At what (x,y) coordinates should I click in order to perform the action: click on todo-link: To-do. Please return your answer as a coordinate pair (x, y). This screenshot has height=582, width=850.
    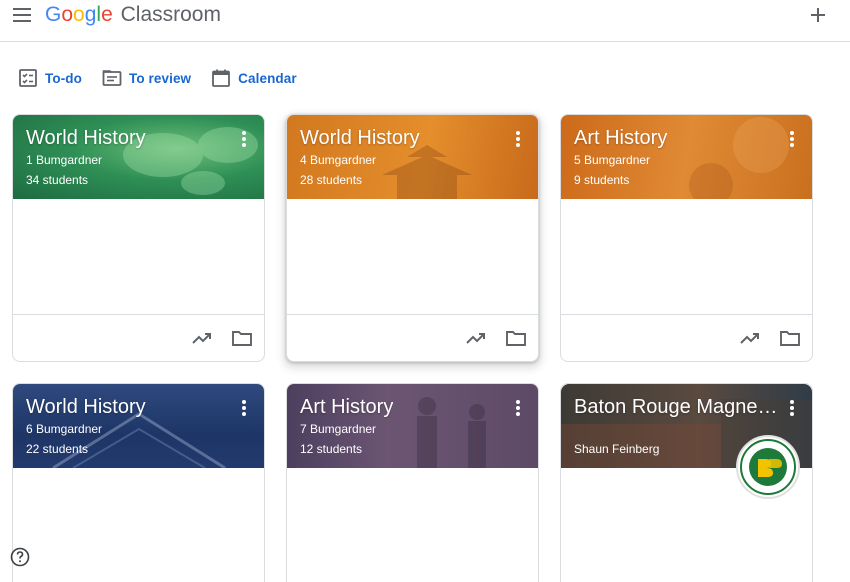
    Looking at the image, I should click on (50, 78).